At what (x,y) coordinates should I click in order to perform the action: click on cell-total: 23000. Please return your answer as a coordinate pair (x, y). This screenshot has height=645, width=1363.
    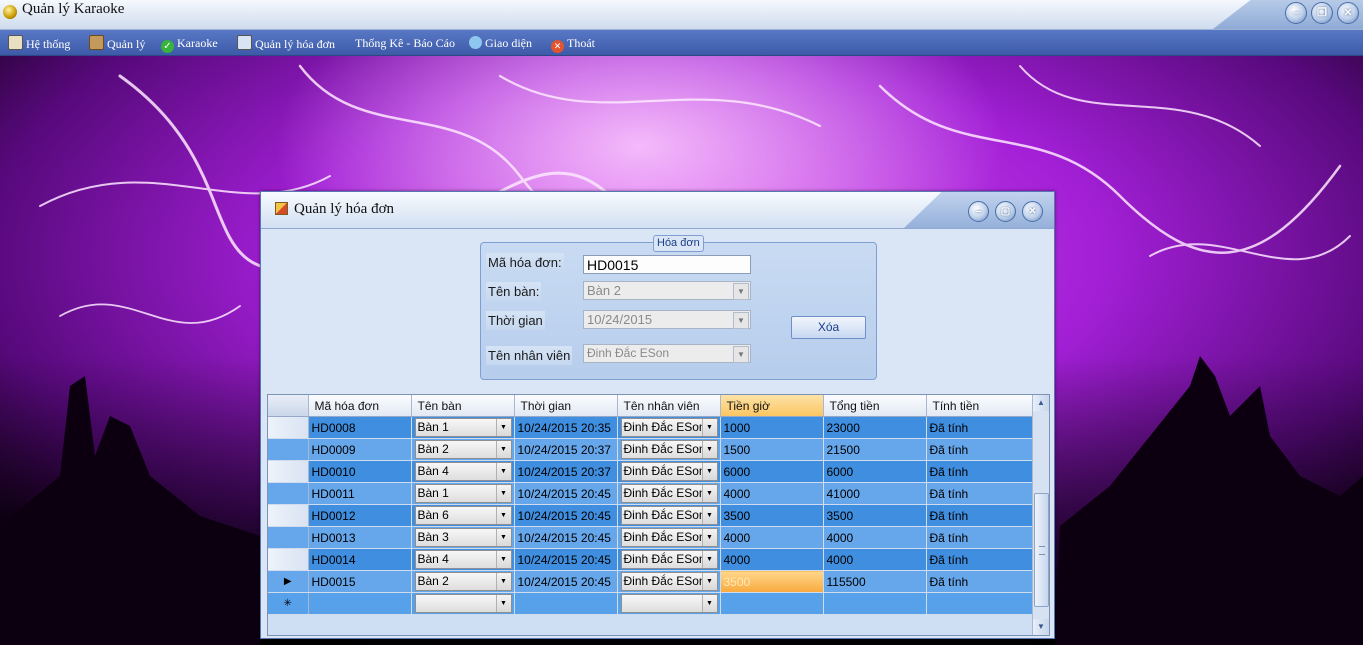
    Looking at the image, I should click on (875, 427).